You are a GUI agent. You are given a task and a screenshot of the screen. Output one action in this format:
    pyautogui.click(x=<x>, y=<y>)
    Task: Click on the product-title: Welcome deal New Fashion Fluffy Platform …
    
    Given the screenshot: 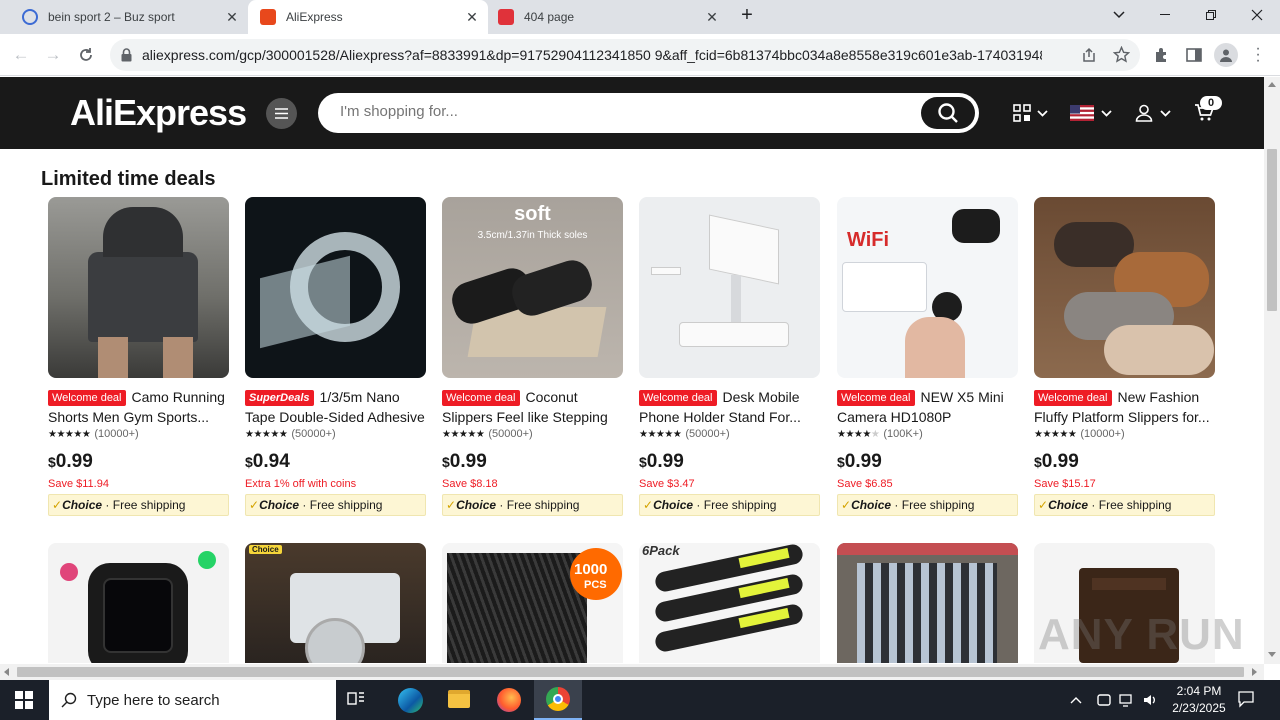 What is the action you would take?
    pyautogui.click(x=1125, y=407)
    